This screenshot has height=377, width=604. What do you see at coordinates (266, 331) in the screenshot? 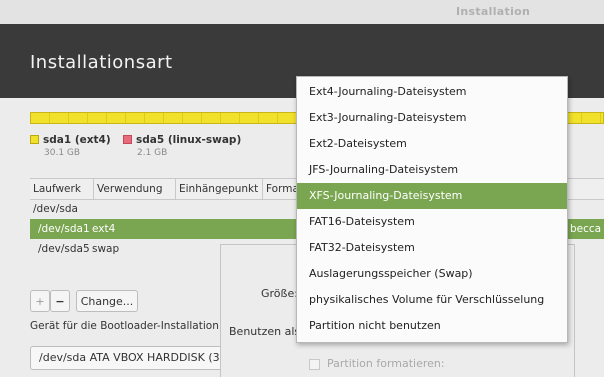
I see `use-as-label: Benutzen als:` at bounding box center [266, 331].